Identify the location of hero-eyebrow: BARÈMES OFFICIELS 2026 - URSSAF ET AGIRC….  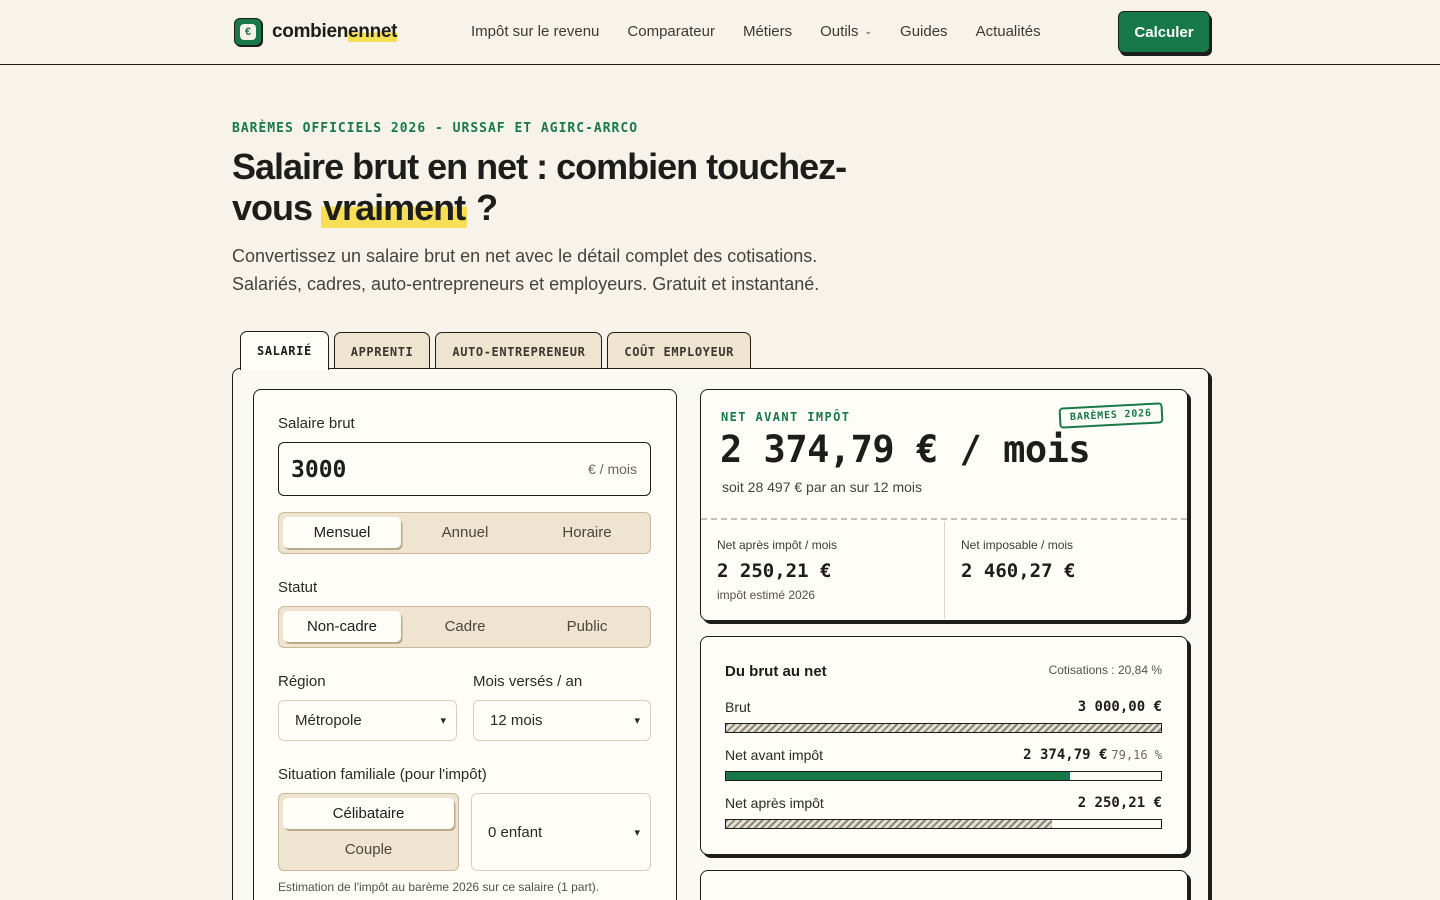
(435, 128).